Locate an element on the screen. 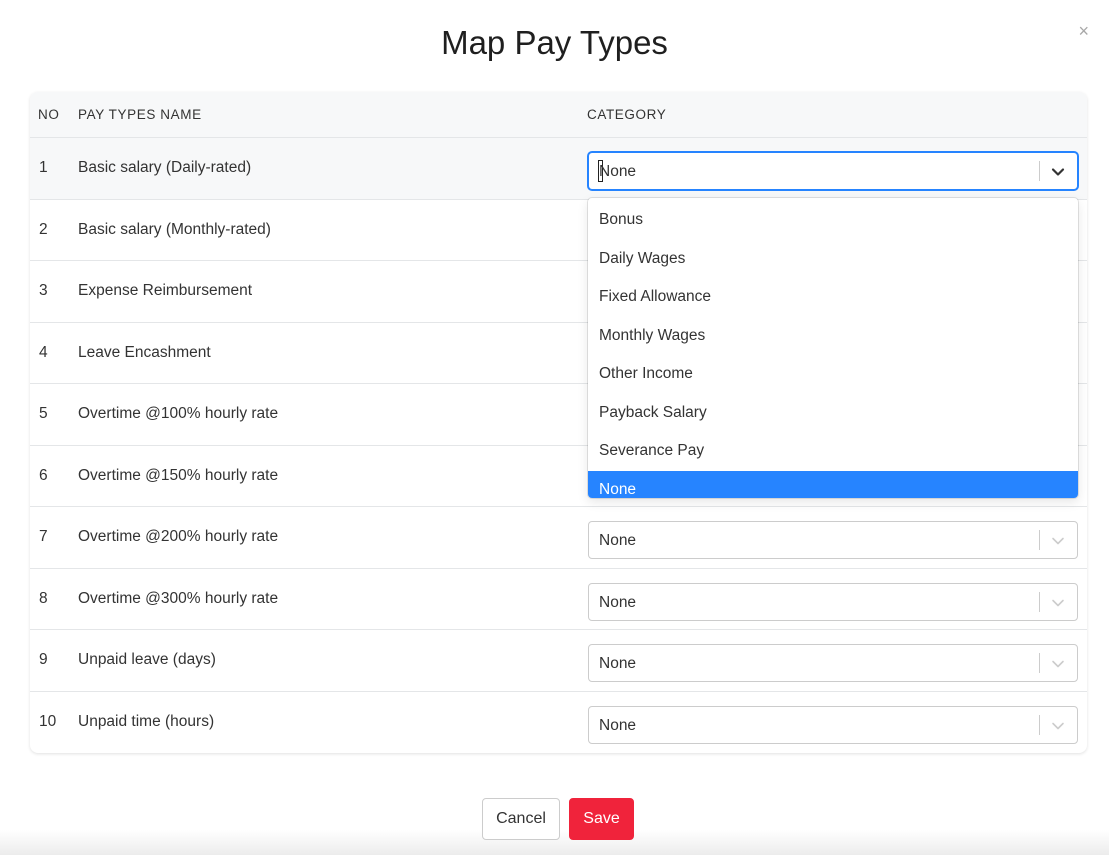  row-number: 7 is located at coordinates (43, 536).